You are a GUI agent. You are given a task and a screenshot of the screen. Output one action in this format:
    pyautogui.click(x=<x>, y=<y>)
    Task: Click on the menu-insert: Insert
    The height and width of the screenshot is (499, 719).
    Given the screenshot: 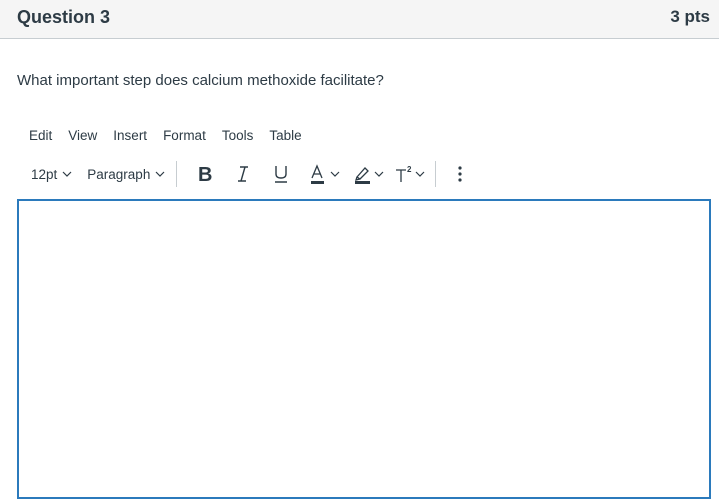 What is the action you would take?
    pyautogui.click(x=130, y=137)
    